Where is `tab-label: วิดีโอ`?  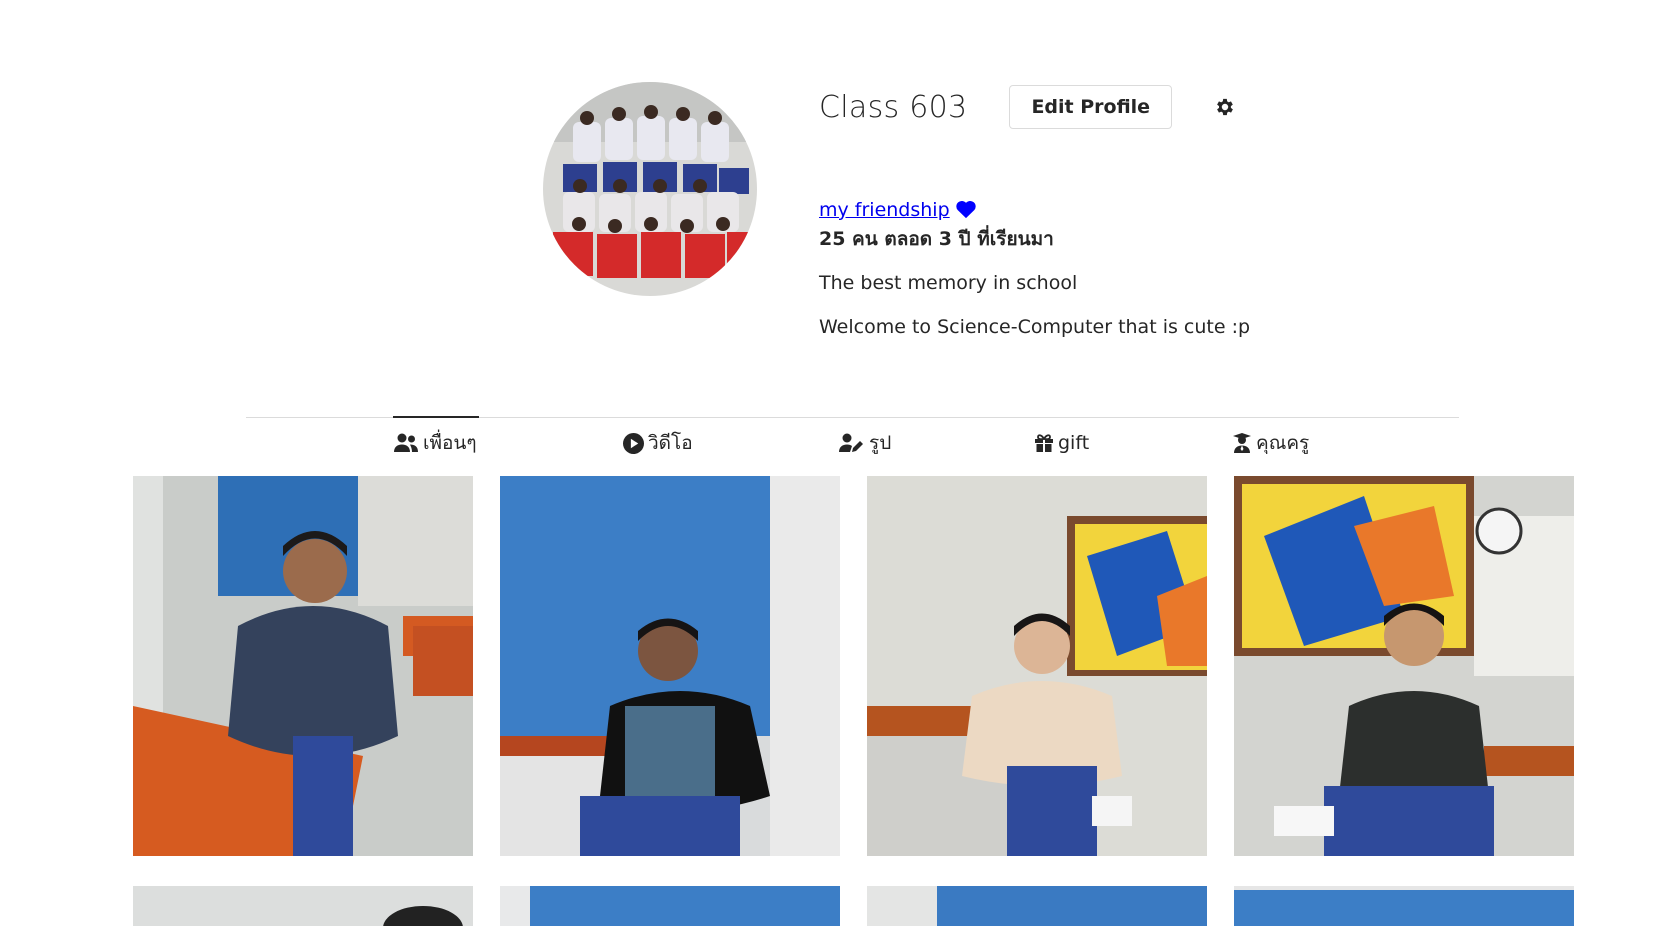 tab-label: วิดีโอ is located at coordinates (670, 443).